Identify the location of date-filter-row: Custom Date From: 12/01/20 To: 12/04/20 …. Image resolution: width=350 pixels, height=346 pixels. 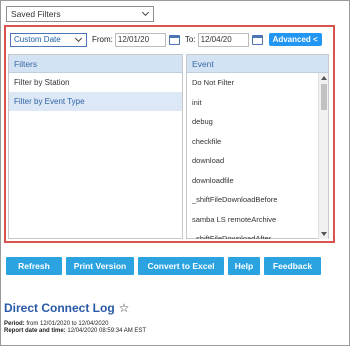
(170, 39).